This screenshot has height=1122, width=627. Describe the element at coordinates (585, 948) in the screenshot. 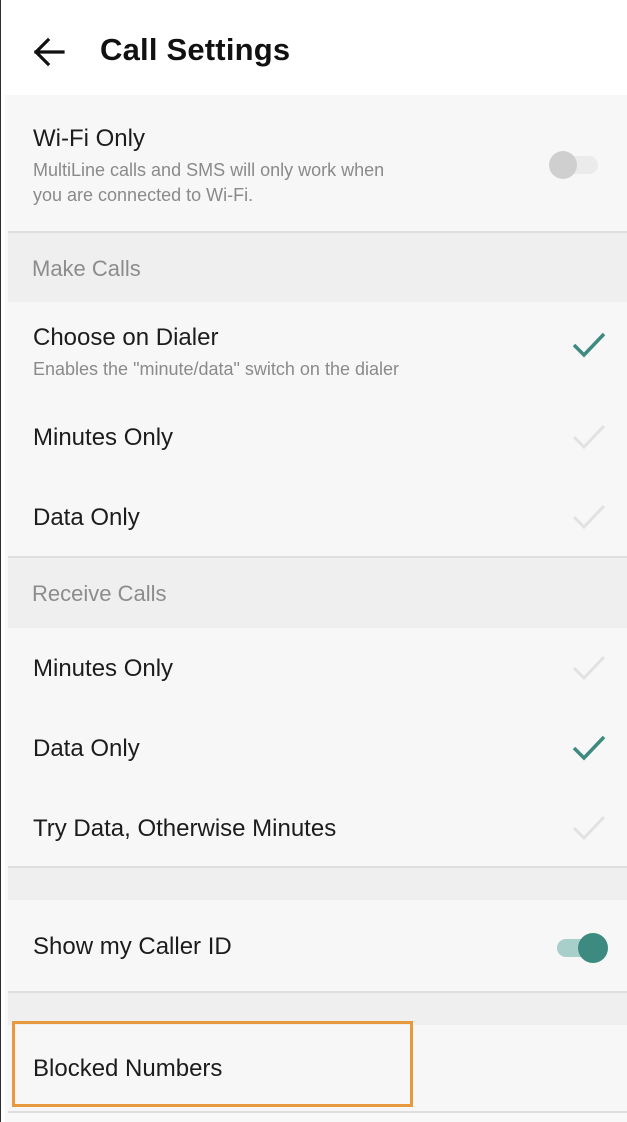

I see `show-caller-id-toggle` at that location.